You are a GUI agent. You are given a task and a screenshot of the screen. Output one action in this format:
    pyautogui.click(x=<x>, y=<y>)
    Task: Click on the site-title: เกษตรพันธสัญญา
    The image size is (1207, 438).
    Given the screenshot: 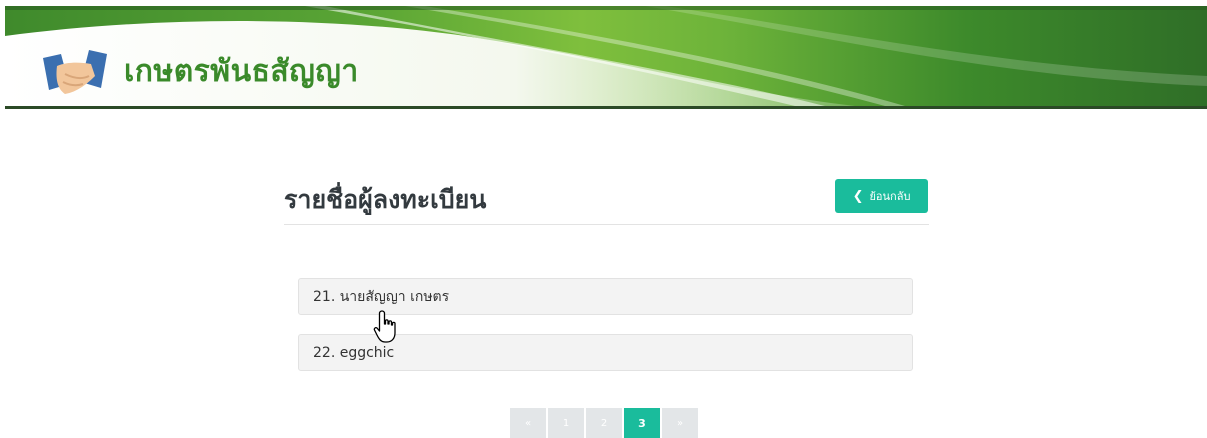 What is the action you would take?
    pyautogui.click(x=241, y=71)
    